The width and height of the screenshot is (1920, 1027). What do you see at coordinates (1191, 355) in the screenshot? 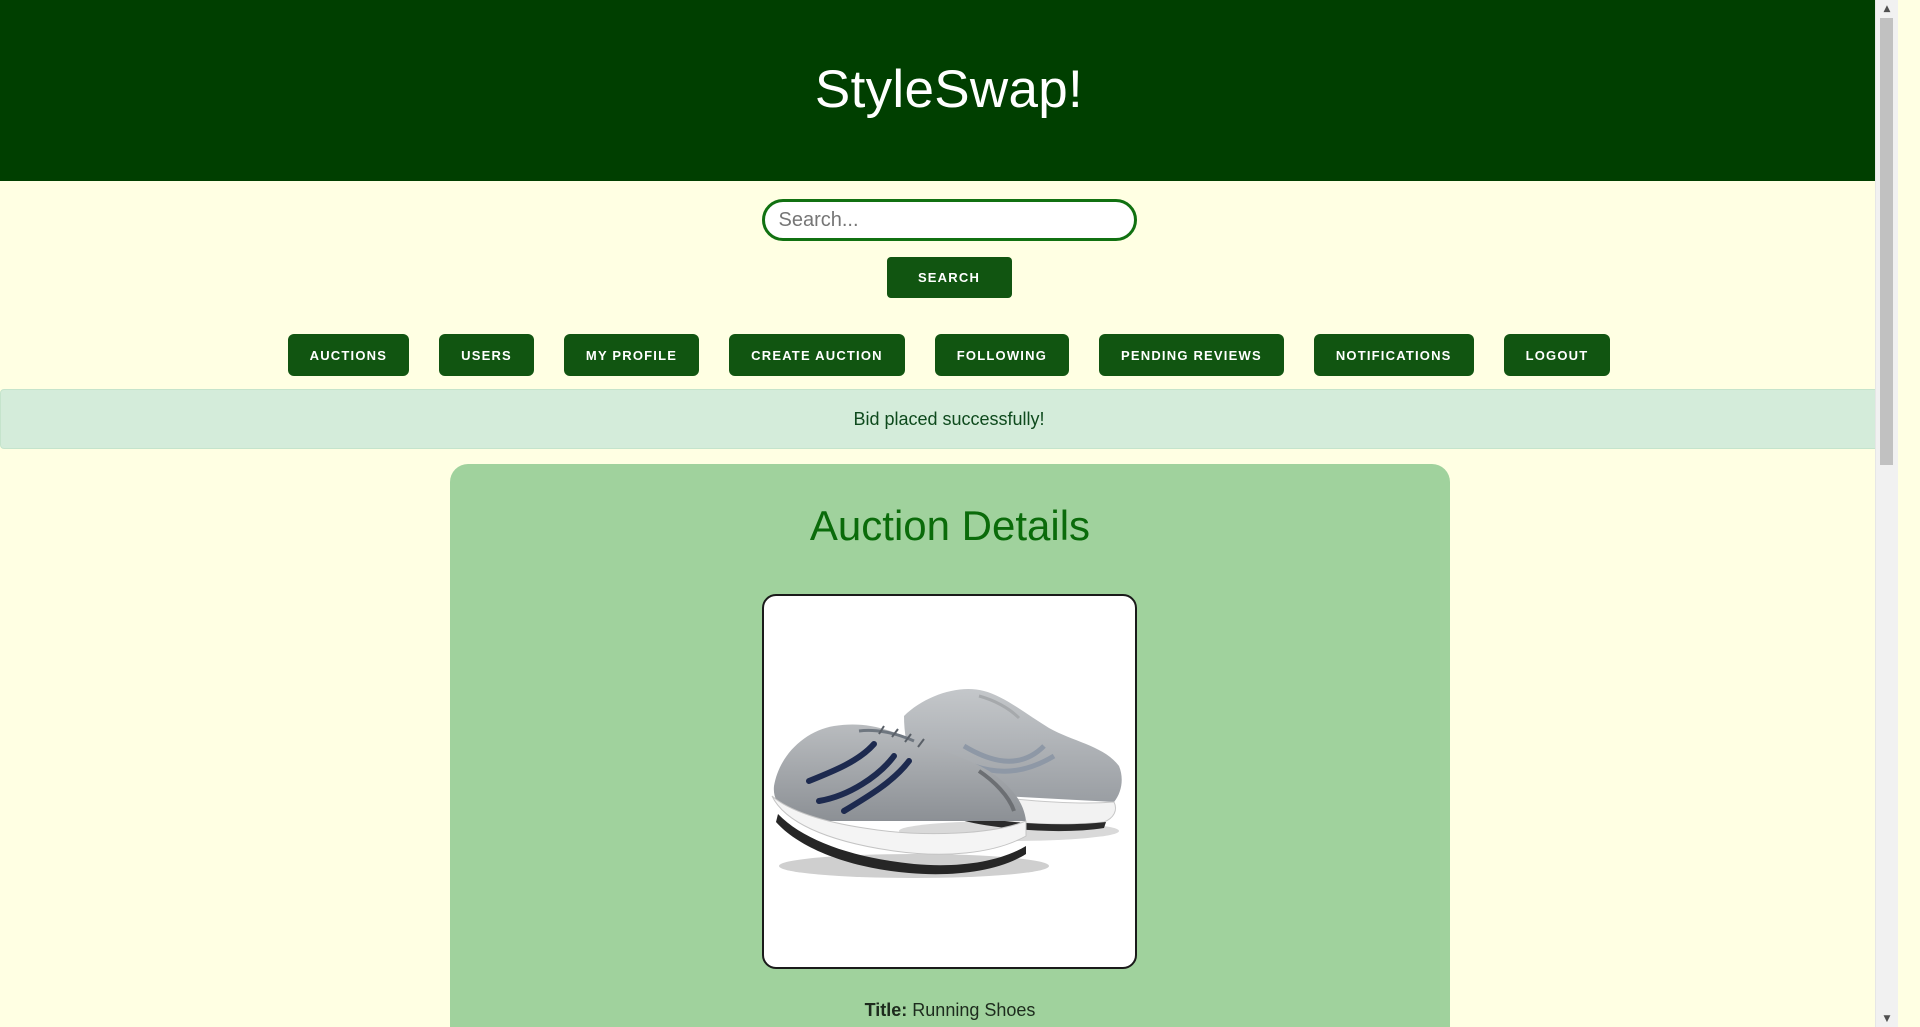
I see `nav-pending-reviews-button: PENDING REVIEWS` at bounding box center [1191, 355].